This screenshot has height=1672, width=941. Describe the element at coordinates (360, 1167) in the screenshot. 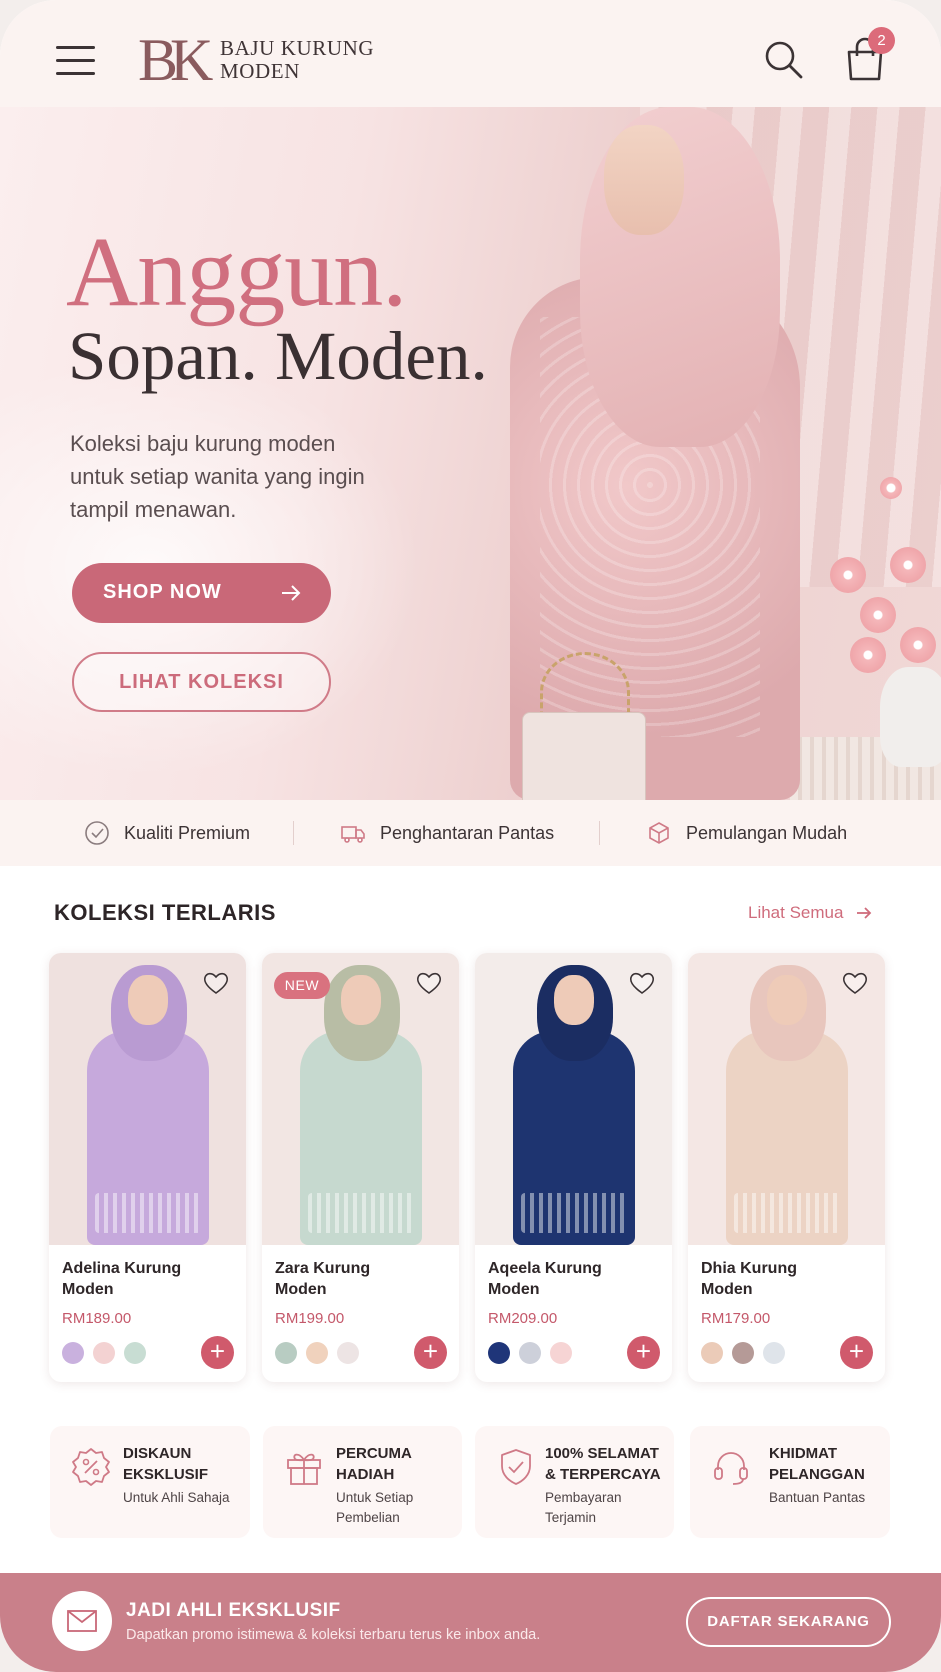

I see `product-card: NEW Zara Kurung Moden RM199.00 +` at that location.